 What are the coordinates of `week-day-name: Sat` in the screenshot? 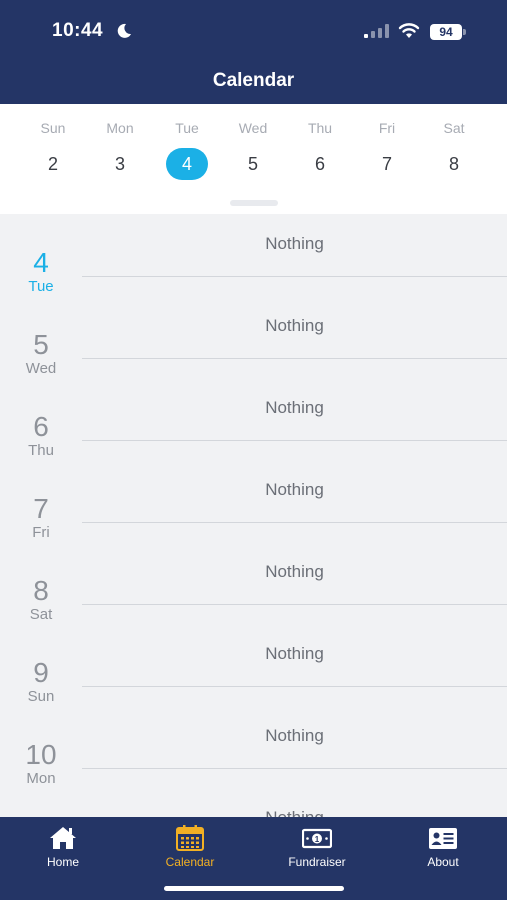 It's located at (454, 128).